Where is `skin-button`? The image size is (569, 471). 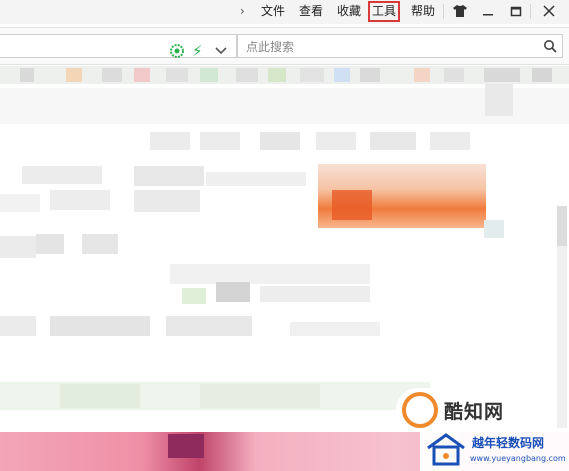 skin-button is located at coordinates (460, 11).